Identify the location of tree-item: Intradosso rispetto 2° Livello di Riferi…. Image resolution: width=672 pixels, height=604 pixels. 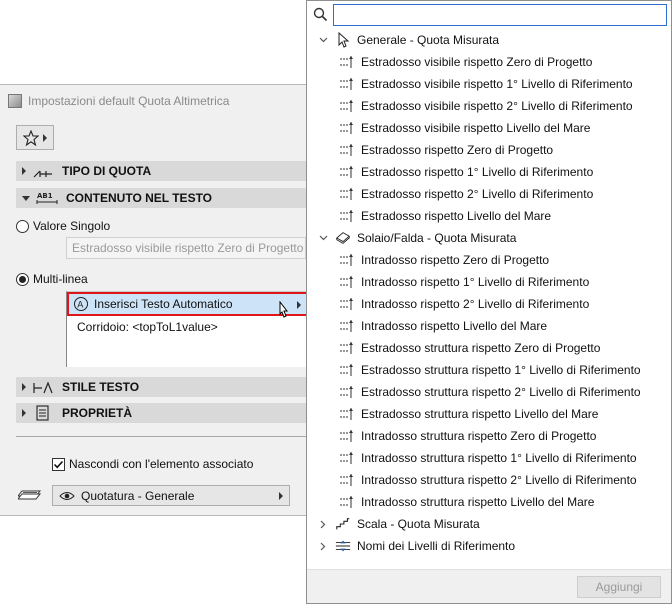
(489, 304).